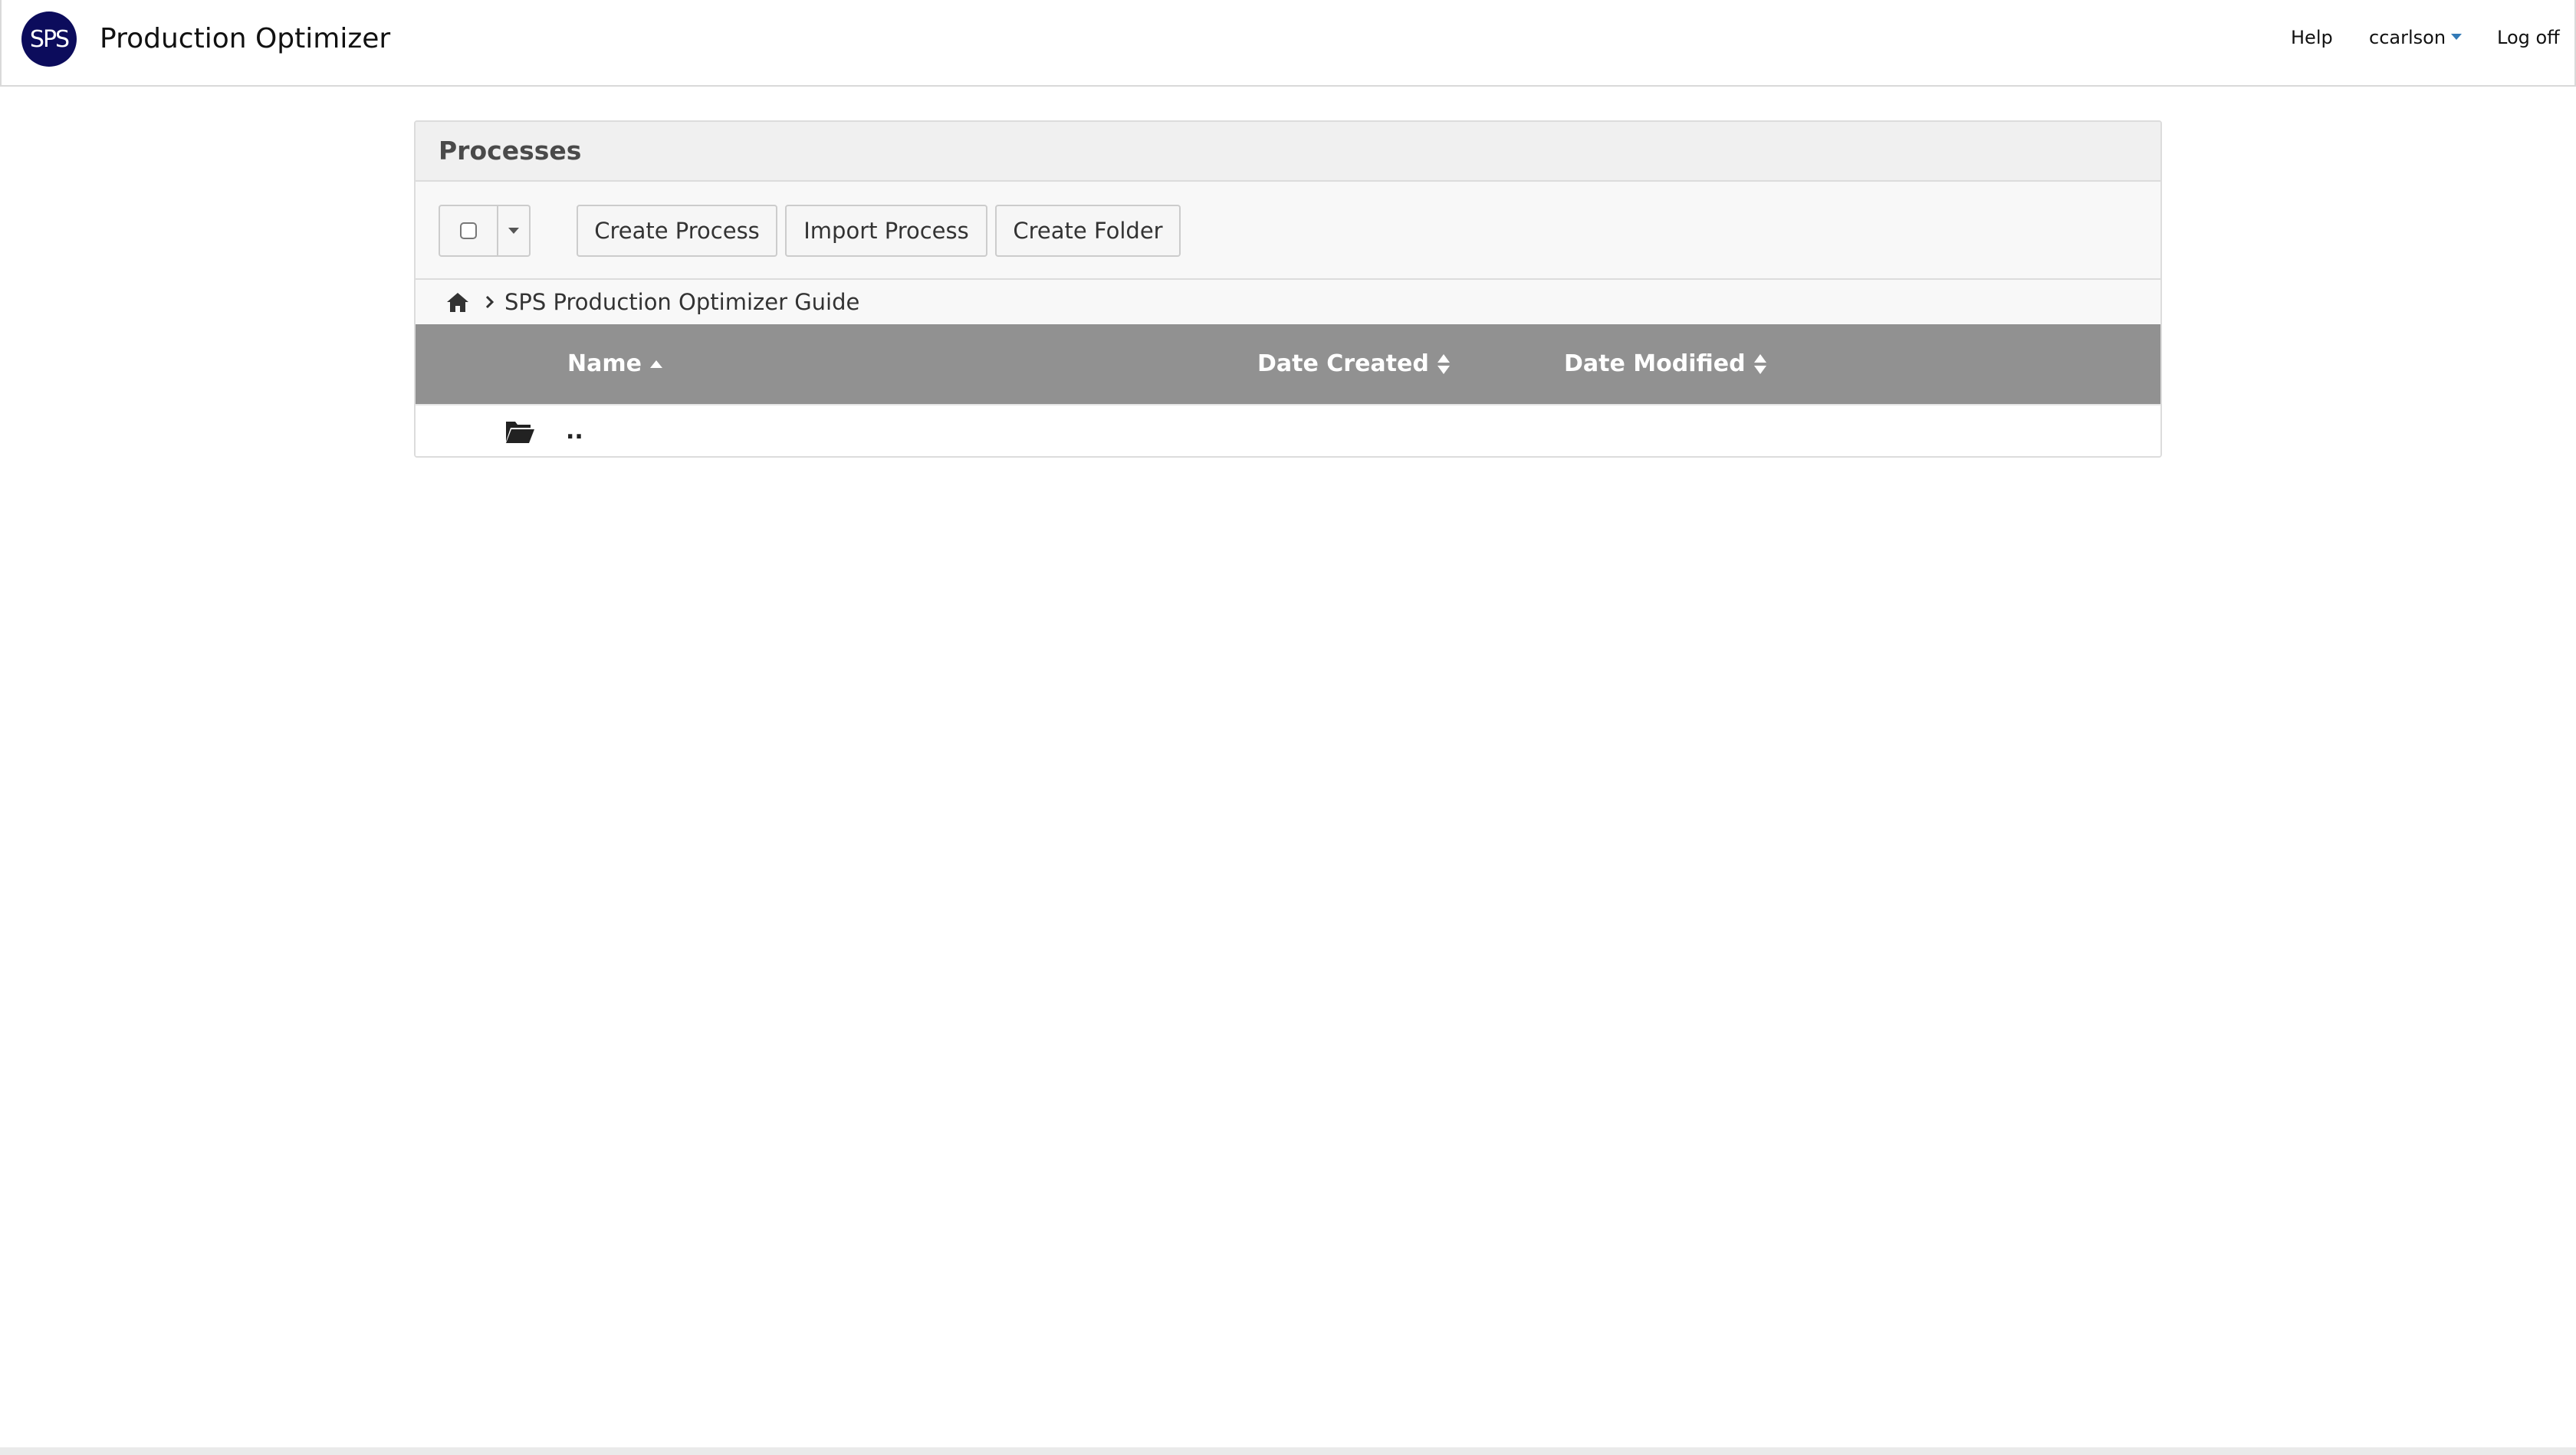 The height and width of the screenshot is (1455, 2576). What do you see at coordinates (490, 302) in the screenshot?
I see `chevron-right-icon` at bounding box center [490, 302].